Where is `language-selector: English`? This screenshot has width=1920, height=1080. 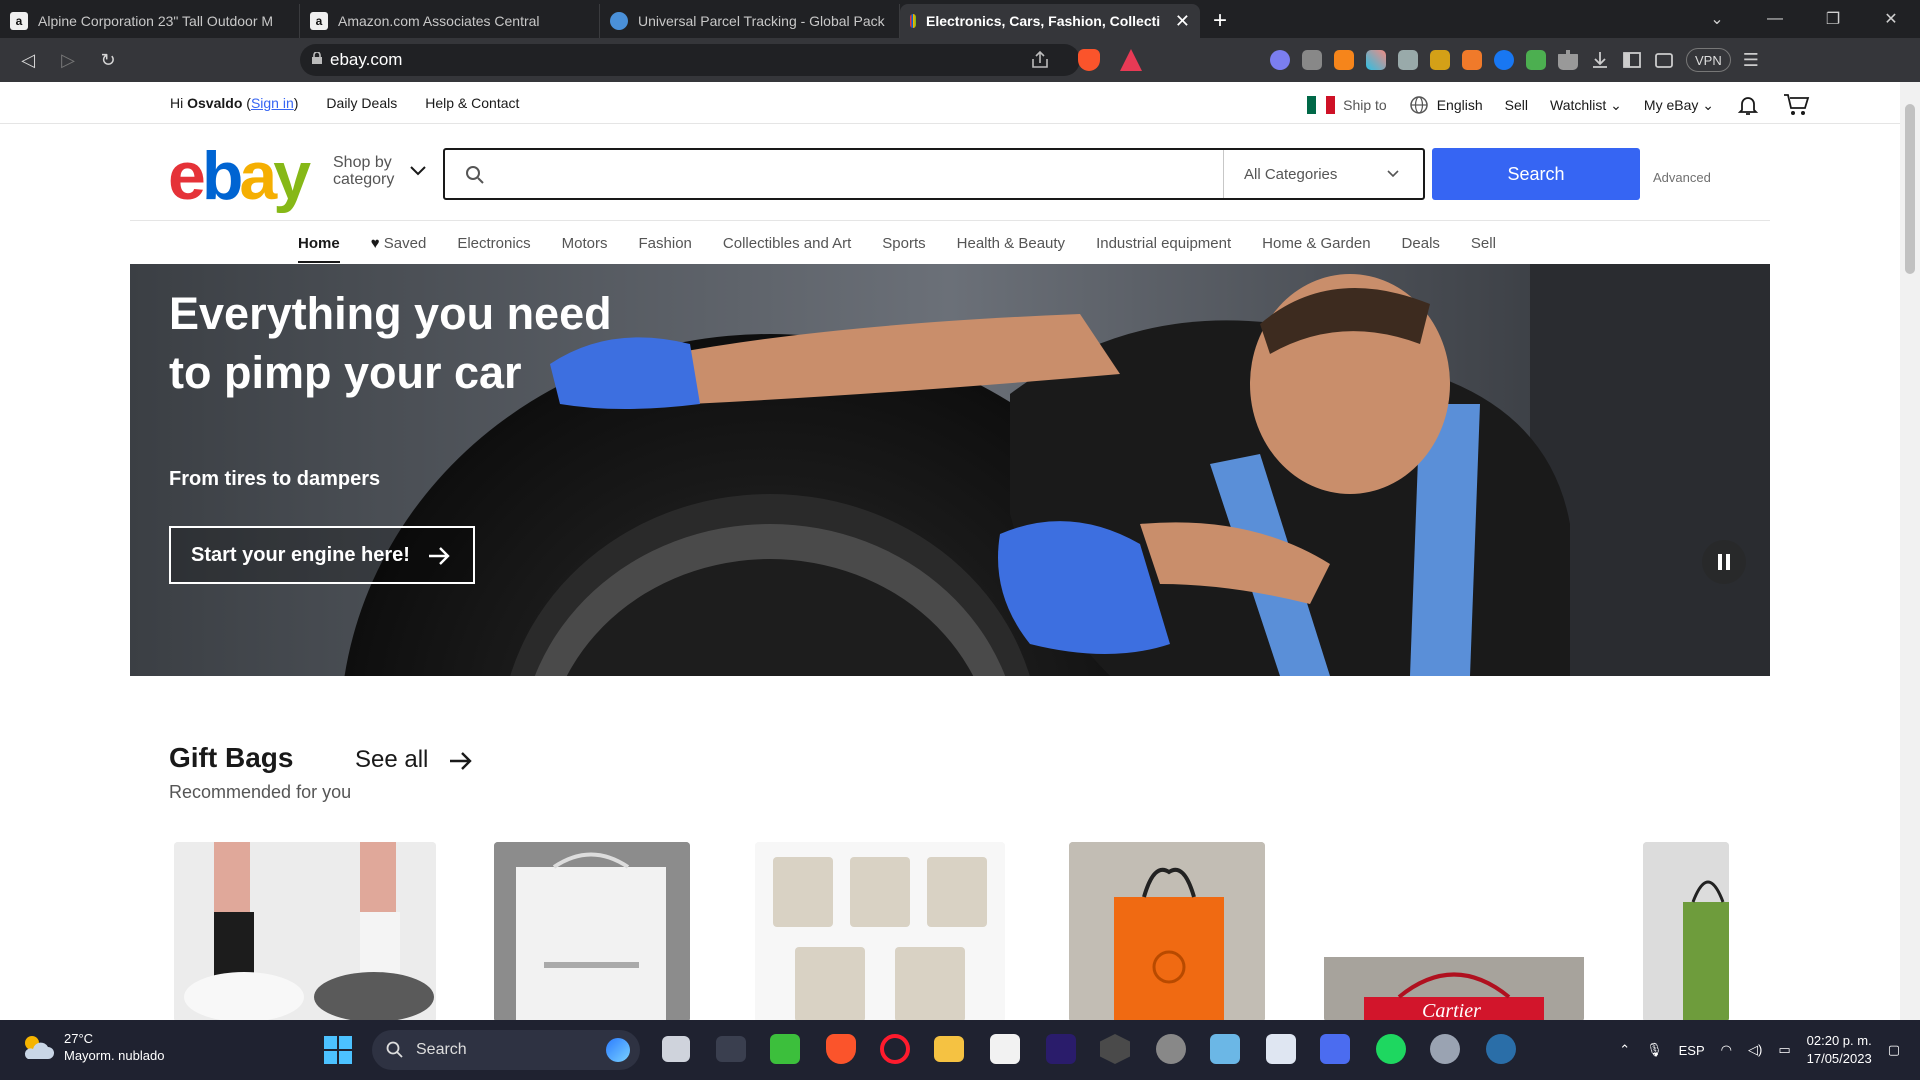 language-selector: English is located at coordinates (1446, 105).